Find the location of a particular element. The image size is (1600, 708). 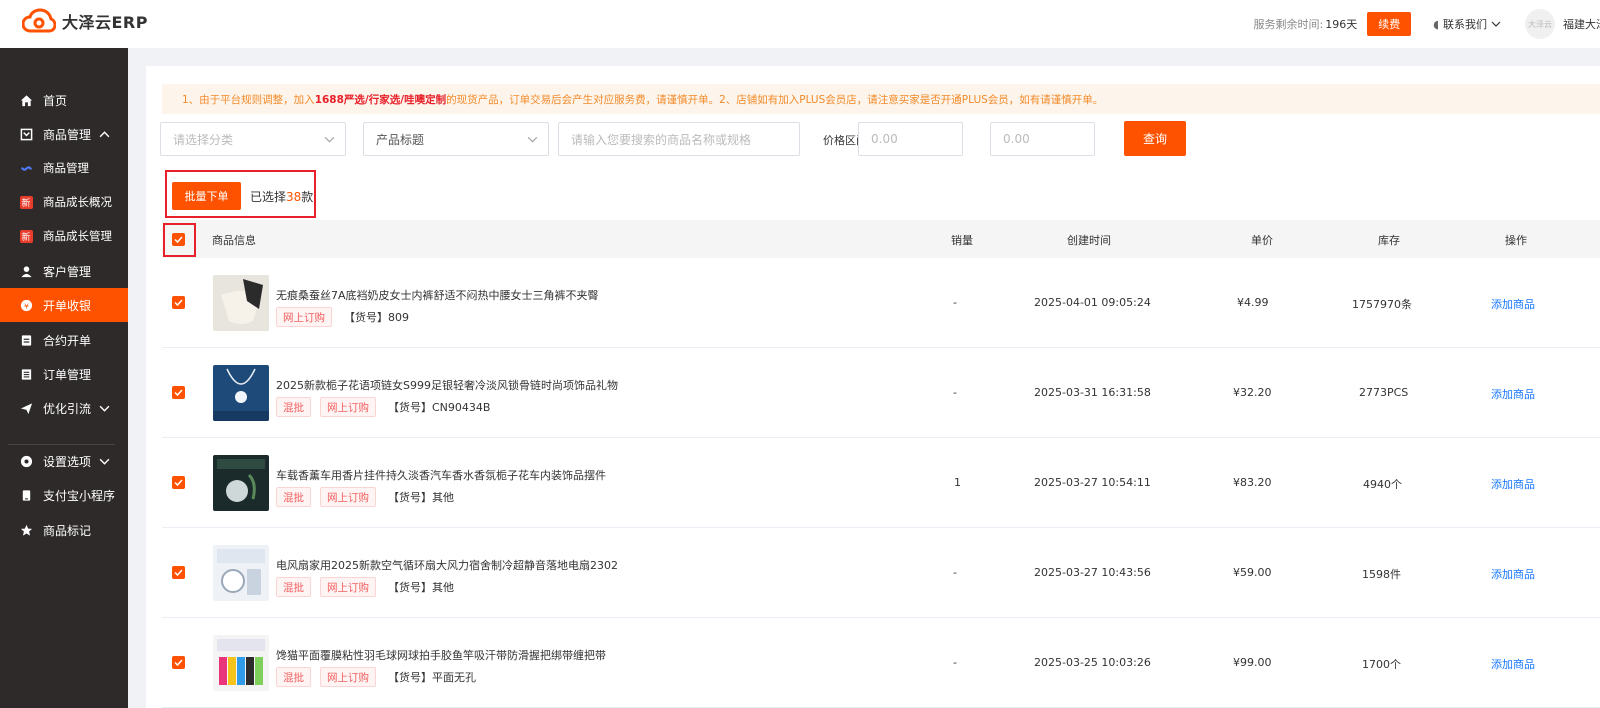

query-button: 查询 is located at coordinates (1155, 138).